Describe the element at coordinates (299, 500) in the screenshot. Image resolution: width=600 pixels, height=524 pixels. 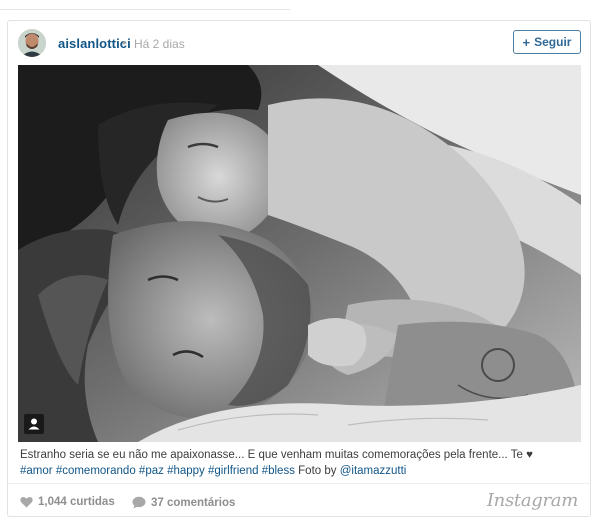
I see `post-footer: 1,044 curtidas 37 comentários Instagram` at that location.